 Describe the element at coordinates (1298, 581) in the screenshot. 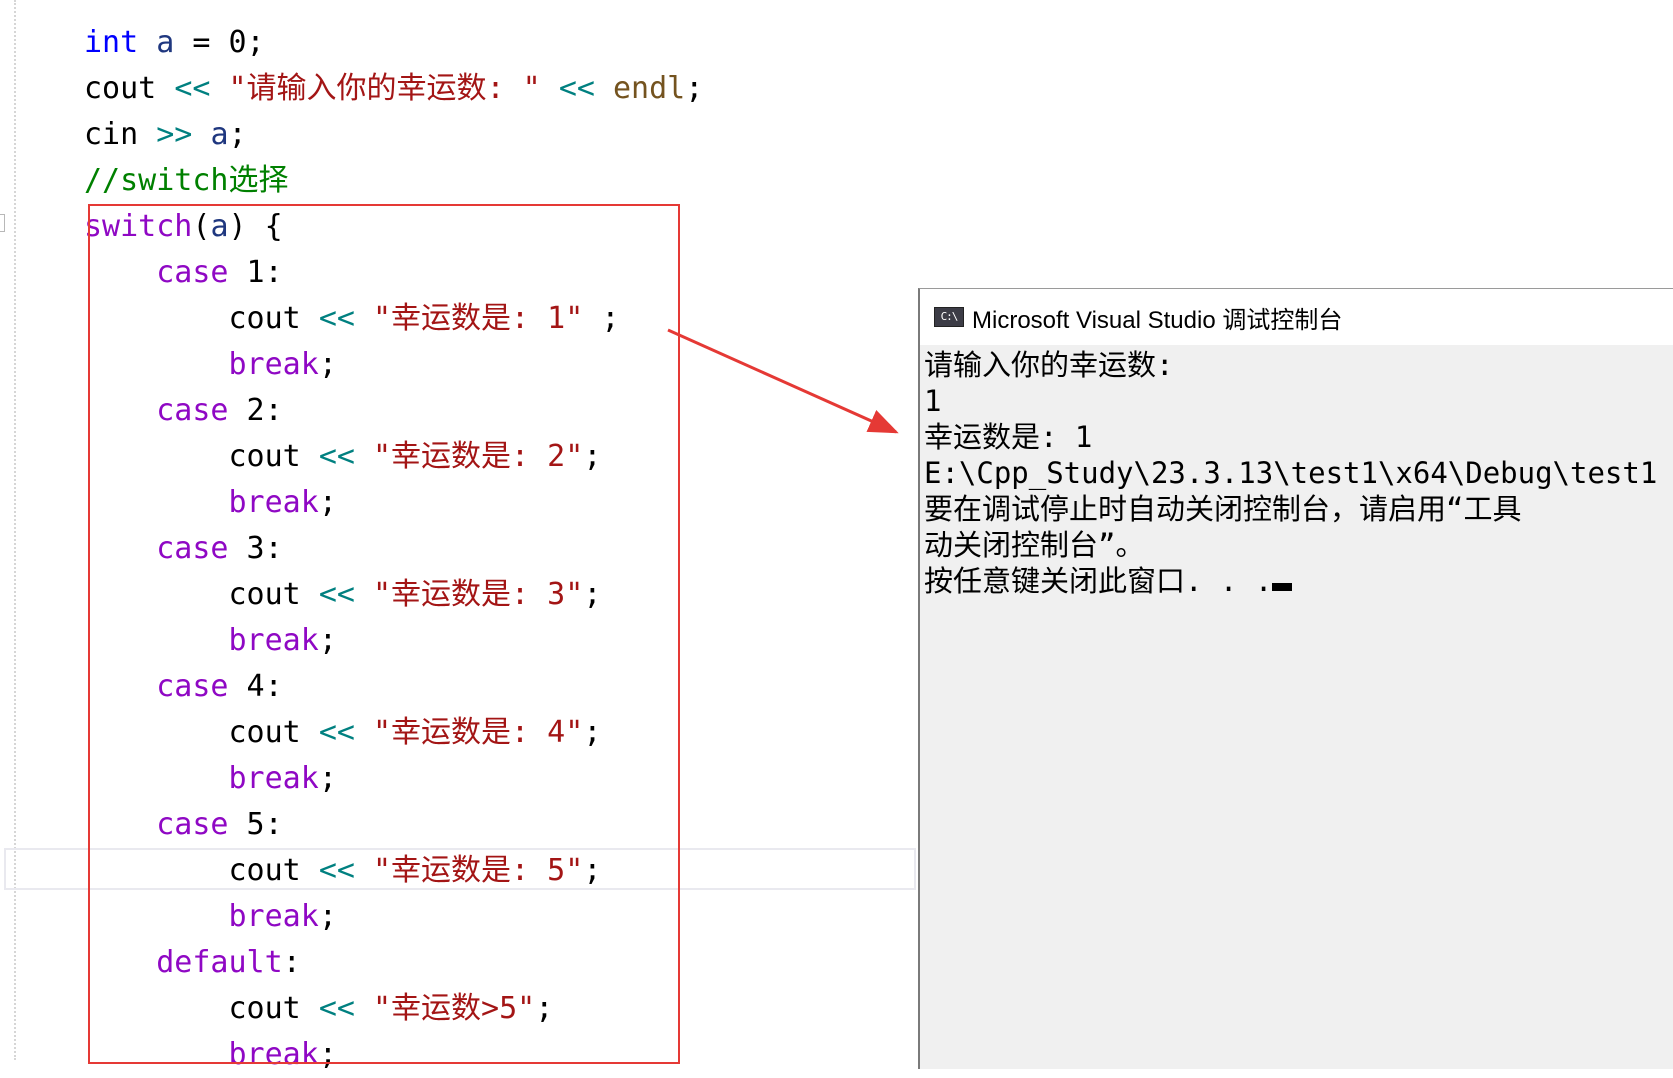

I see `console-prompt-line: 按任意键关闭此窗口. . .` at that location.